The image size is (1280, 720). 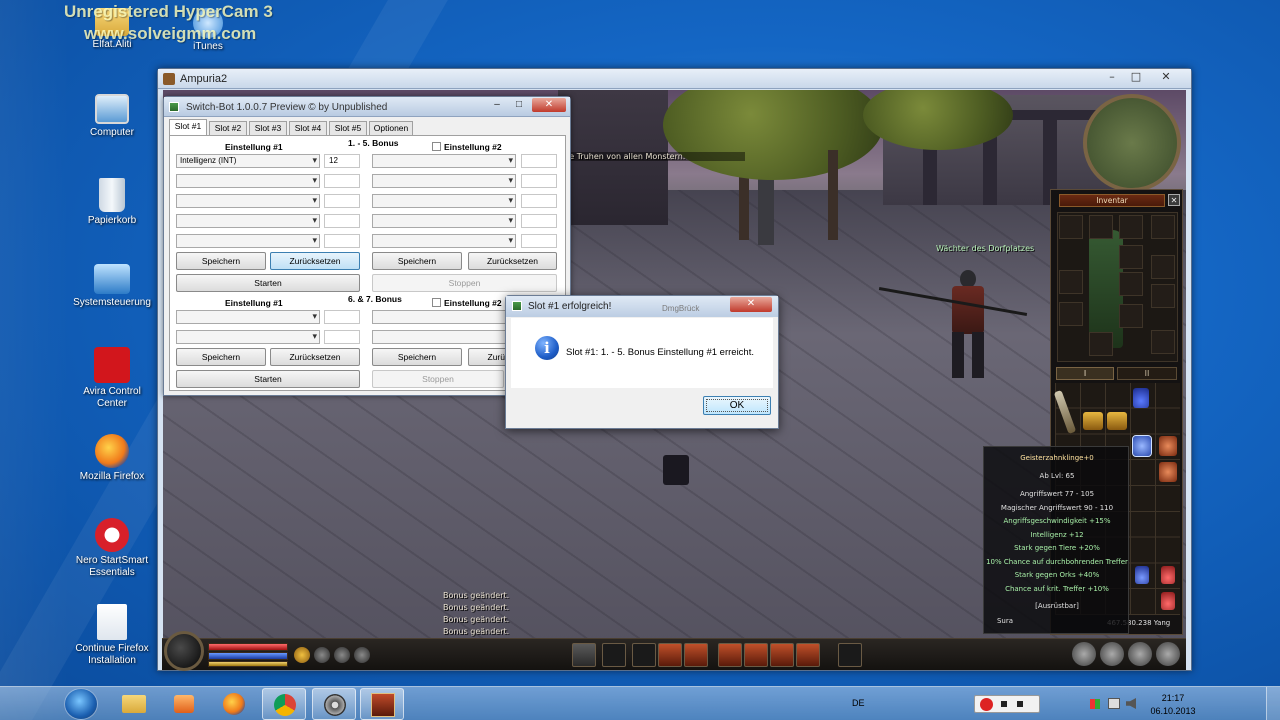 What do you see at coordinates (438, 379) in the screenshot?
I see `stop-button-2: Stoppen` at bounding box center [438, 379].